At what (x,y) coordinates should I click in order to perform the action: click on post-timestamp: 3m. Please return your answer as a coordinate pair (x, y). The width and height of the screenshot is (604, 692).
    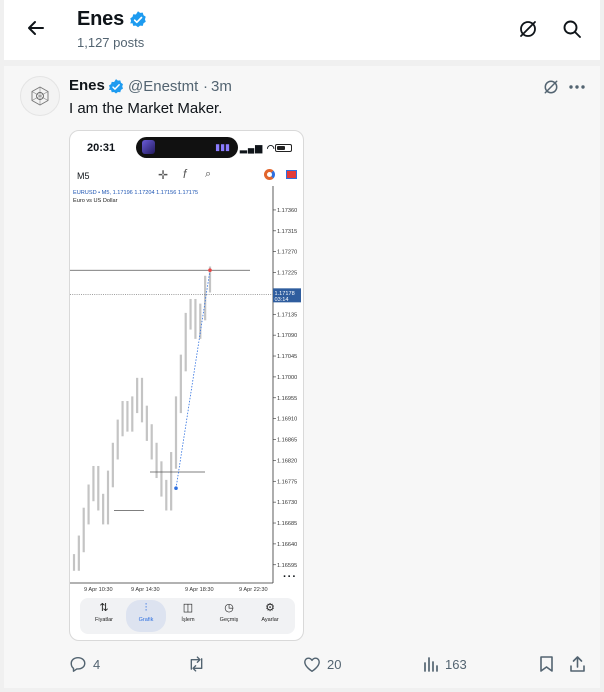
    Looking at the image, I should click on (221, 86).